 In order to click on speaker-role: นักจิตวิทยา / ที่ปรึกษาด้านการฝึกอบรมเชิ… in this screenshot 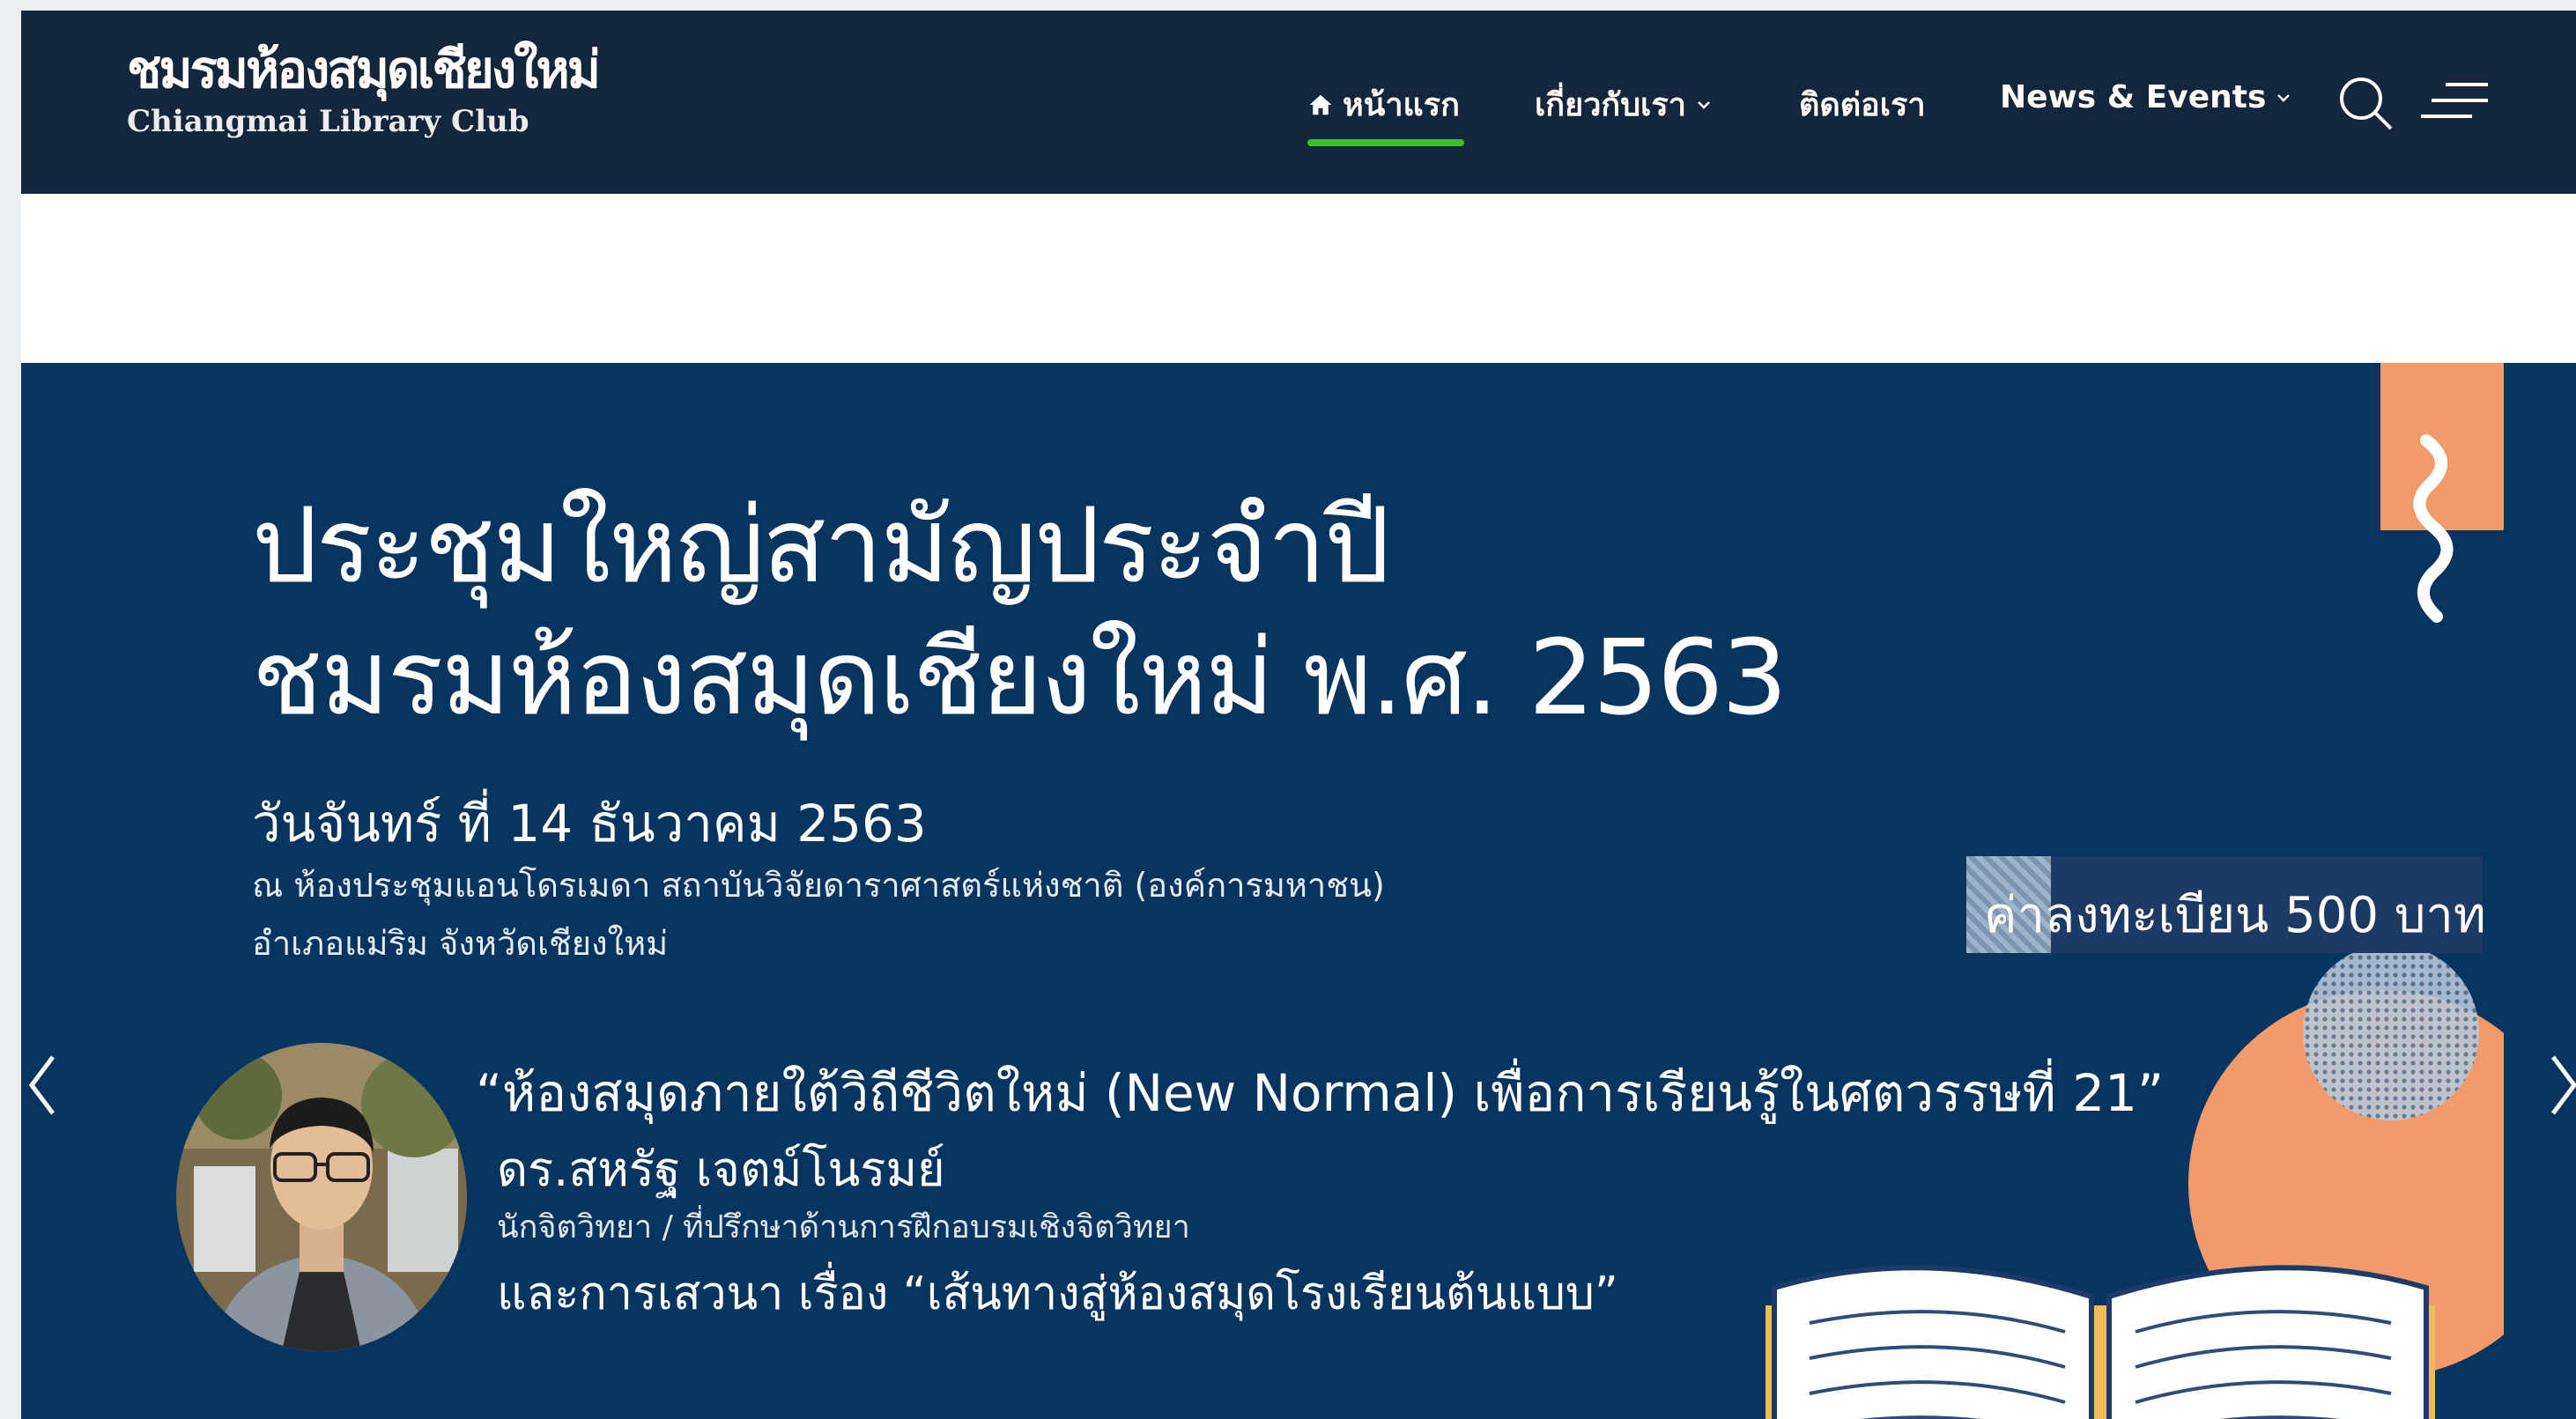, I will do `click(843, 1227)`.